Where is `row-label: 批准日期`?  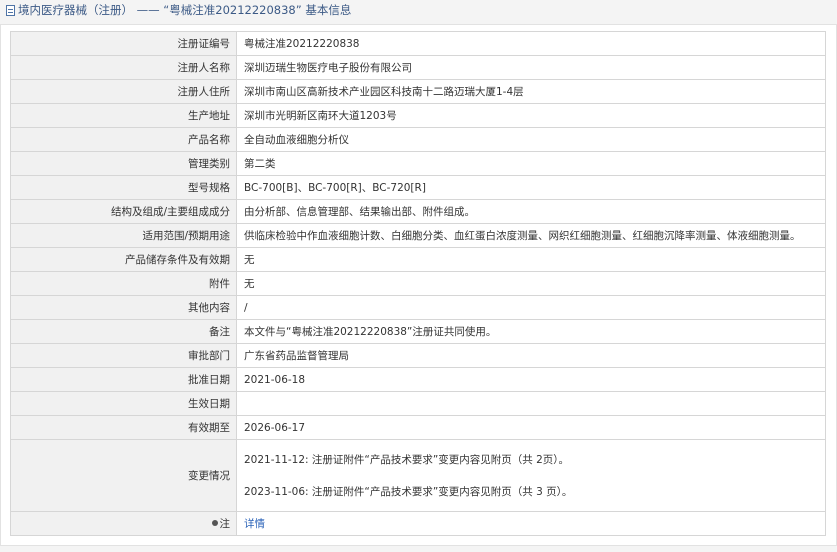
row-label: 批准日期 is located at coordinates (123, 379).